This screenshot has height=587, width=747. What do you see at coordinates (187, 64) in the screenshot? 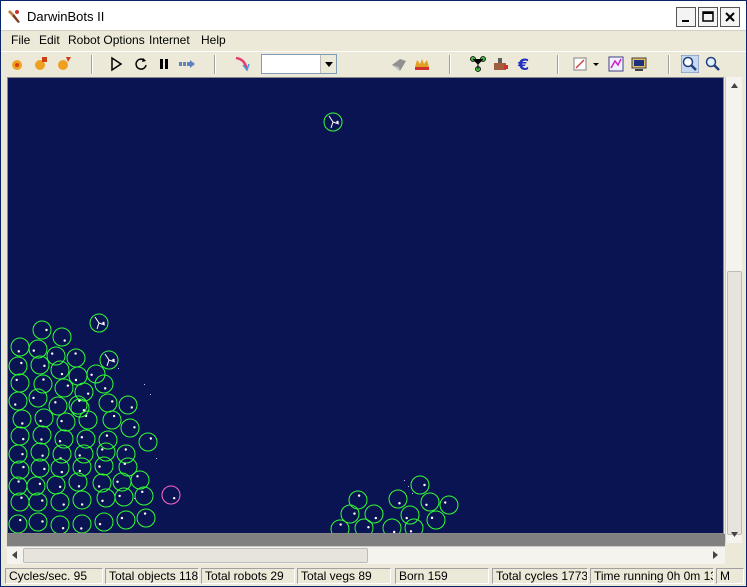
I see `step-forward-icon` at bounding box center [187, 64].